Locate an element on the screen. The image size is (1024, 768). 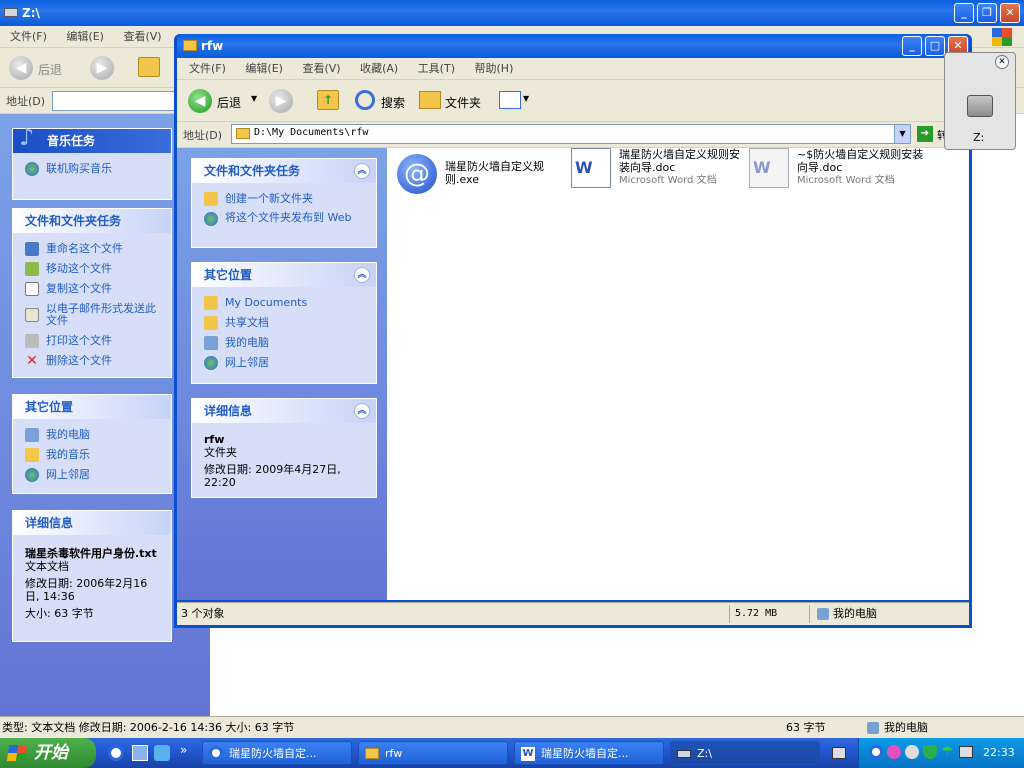
tray-clock: 22:33 is located at coordinates (999, 752).